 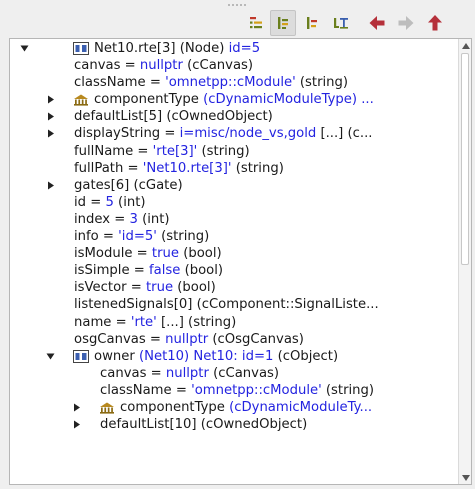 I want to click on field-value: 5, so click(x=109, y=202).